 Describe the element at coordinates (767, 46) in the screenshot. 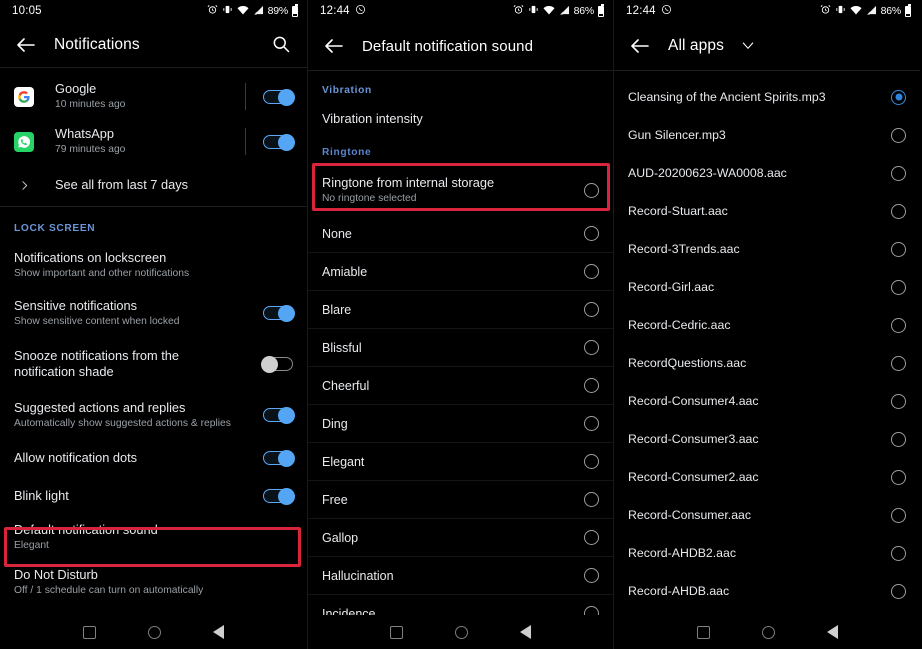

I see `app-bar: All apps` at that location.